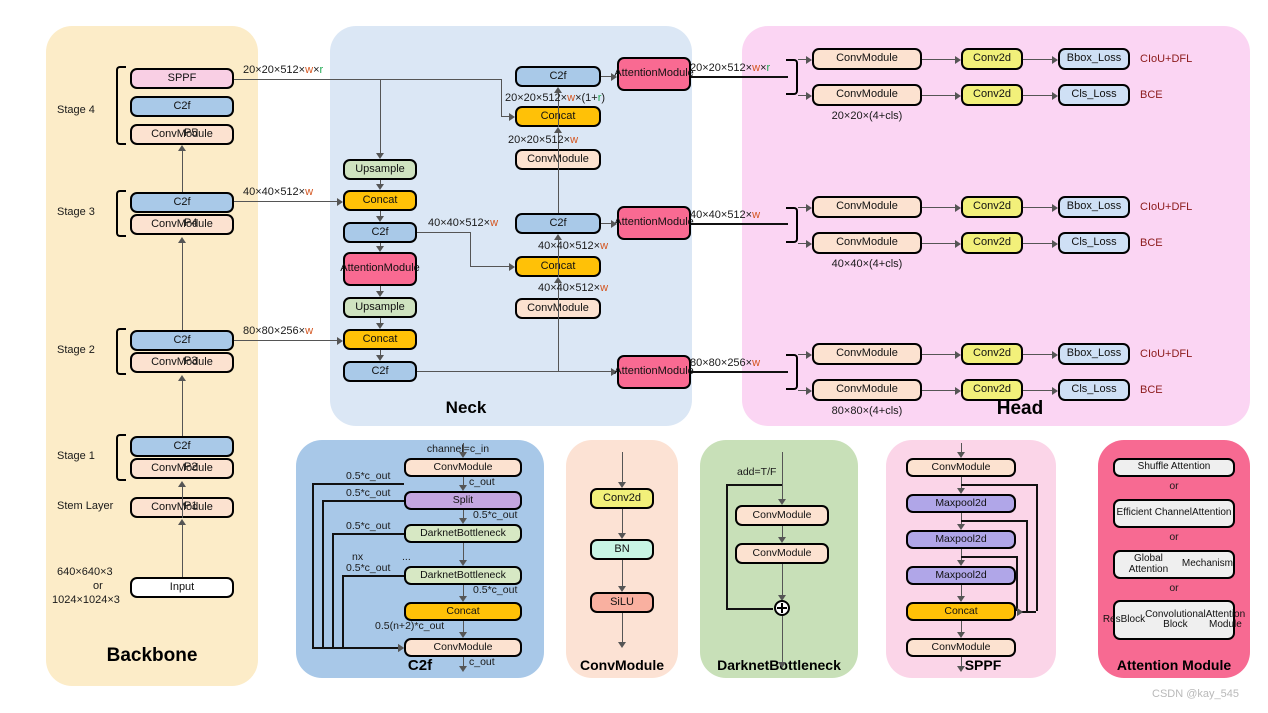  I want to click on backbone-stage3-c2f: C2f, so click(182, 202).